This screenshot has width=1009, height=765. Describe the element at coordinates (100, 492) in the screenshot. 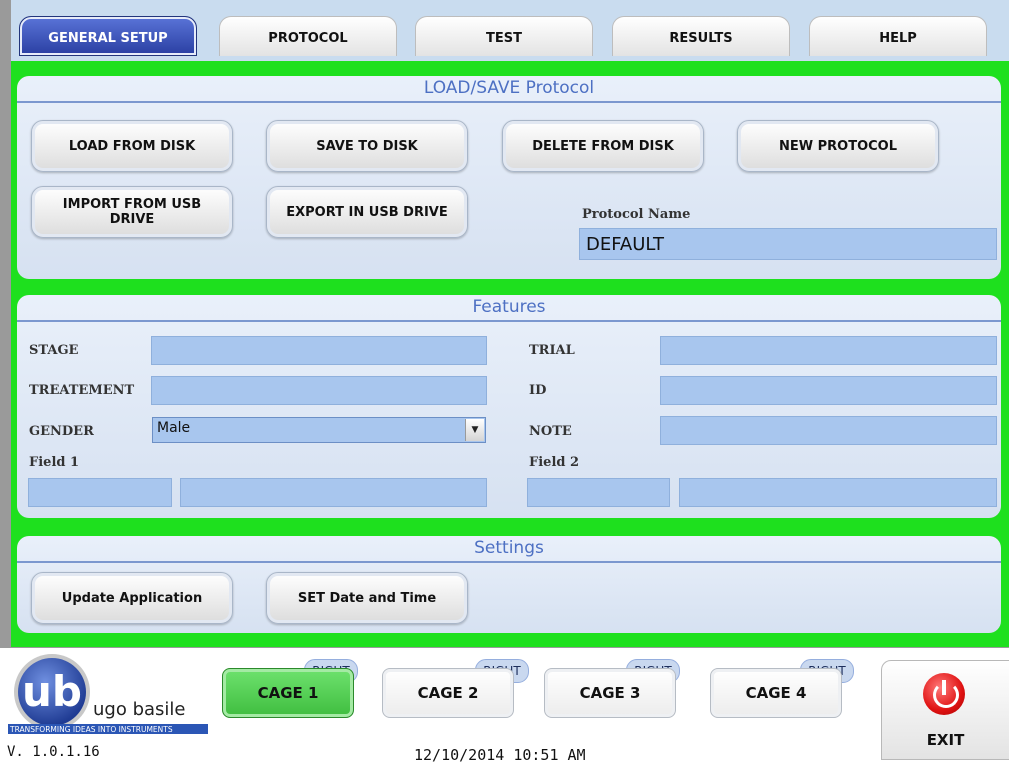

I see `field1-input-a` at that location.